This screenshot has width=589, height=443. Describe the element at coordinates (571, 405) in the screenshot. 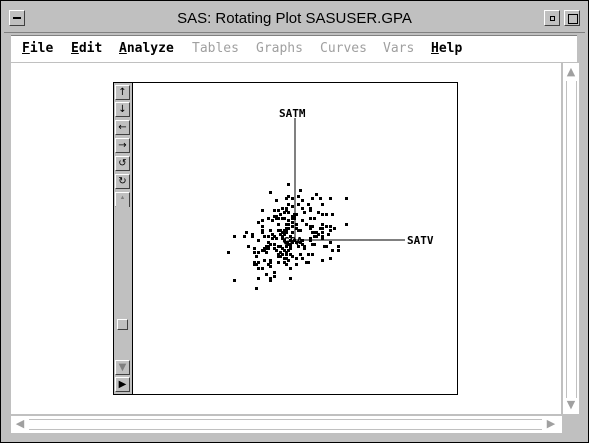

I see `scroll-down-icon: ▼` at that location.